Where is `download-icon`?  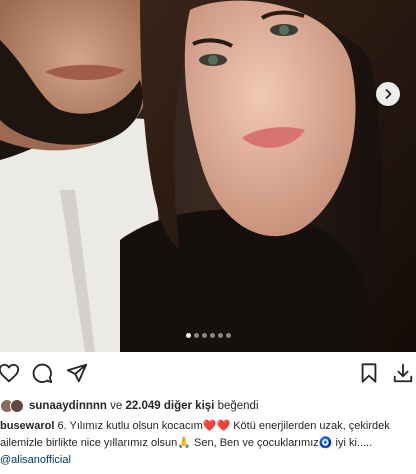 download-icon is located at coordinates (403, 373).